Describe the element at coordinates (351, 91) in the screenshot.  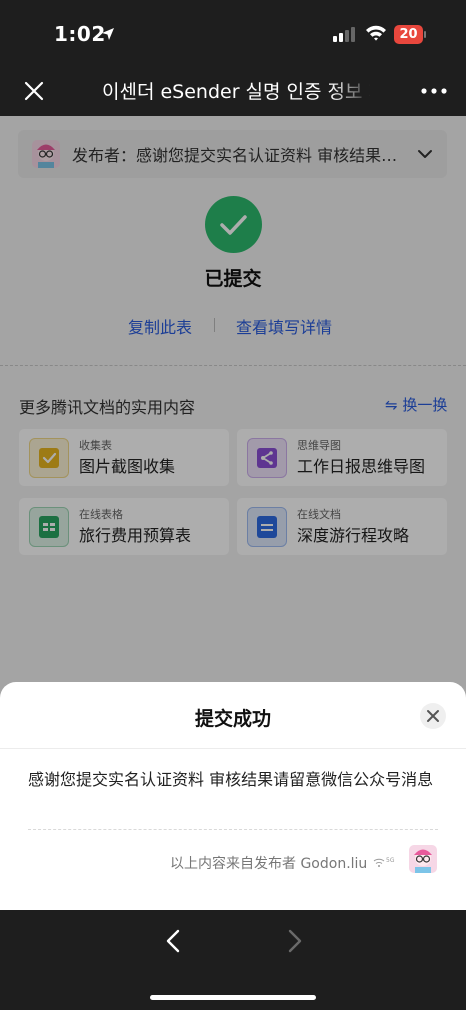
I see `title-fade` at that location.